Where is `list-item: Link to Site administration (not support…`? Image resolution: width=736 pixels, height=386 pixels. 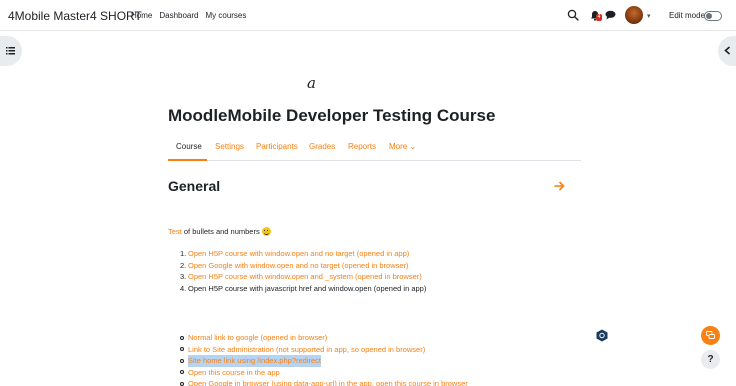
list-item: Link to Site administration (not support… is located at coordinates (324, 350).